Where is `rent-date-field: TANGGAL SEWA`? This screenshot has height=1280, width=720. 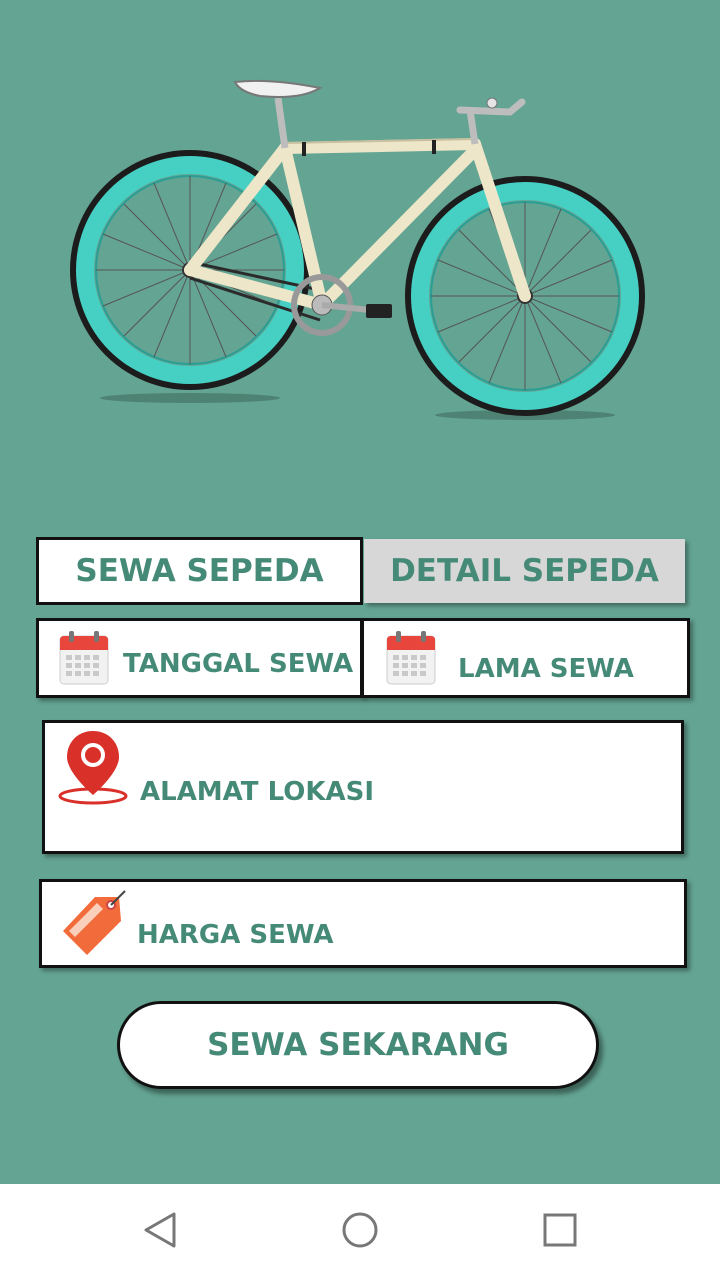 rent-date-field: TANGGAL SEWA is located at coordinates (199, 658).